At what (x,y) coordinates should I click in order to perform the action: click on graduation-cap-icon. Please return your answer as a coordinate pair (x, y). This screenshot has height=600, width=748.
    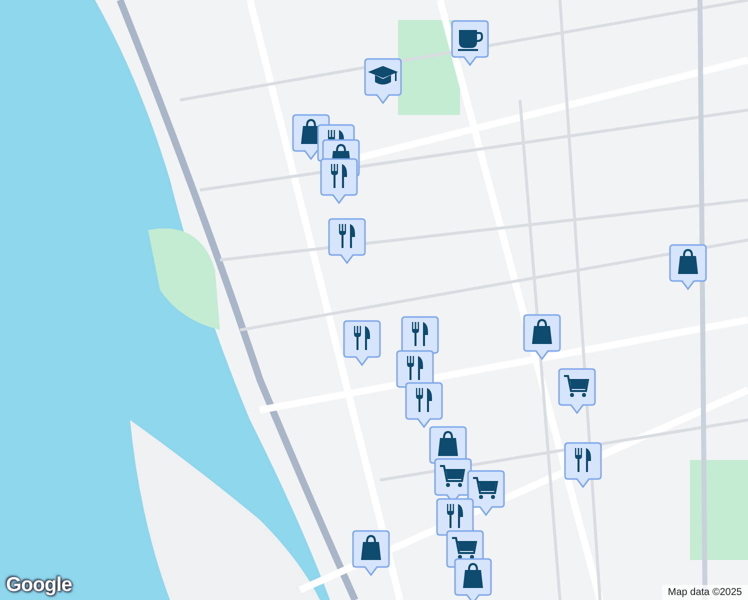
    Looking at the image, I should click on (383, 75).